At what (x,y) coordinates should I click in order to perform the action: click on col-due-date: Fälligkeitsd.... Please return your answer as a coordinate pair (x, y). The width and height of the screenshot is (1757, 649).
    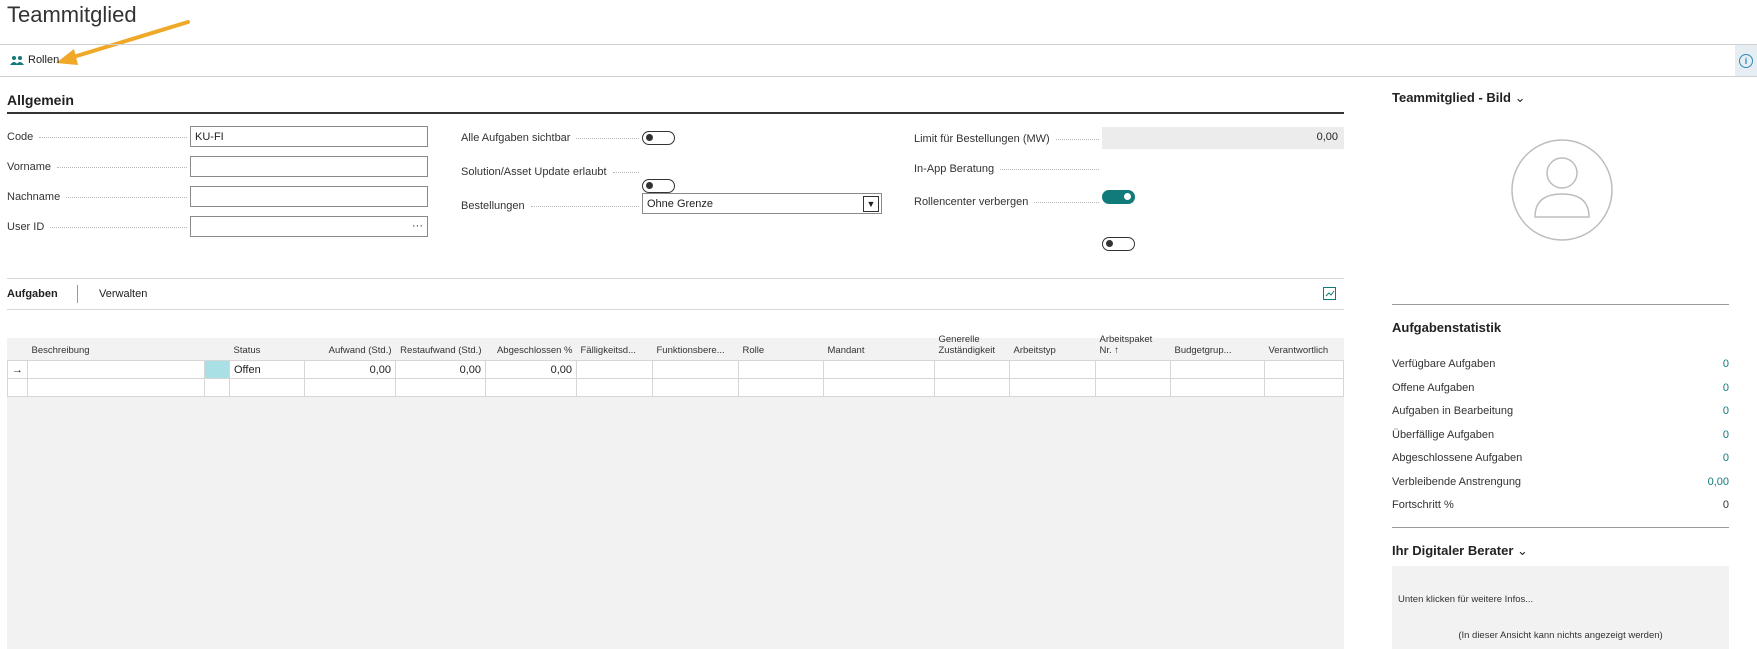
    Looking at the image, I should click on (615, 339).